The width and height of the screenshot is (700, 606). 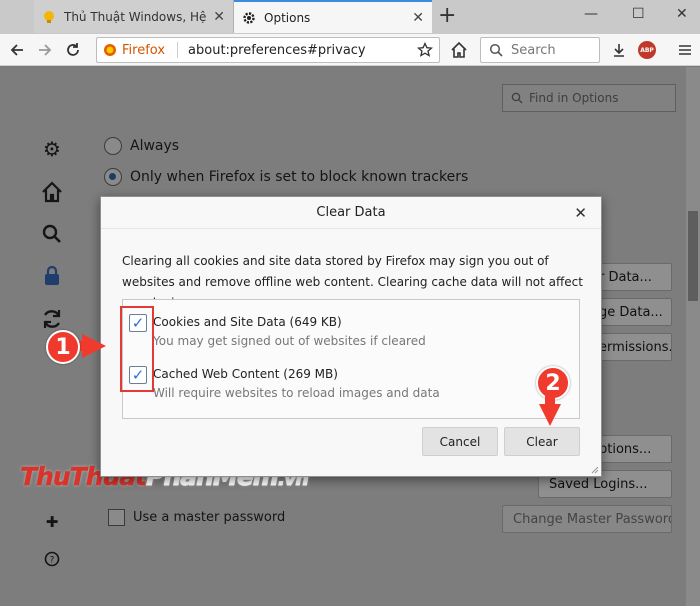 What do you see at coordinates (245, 374) in the screenshot?
I see `option-label: Cached Web Content (269 MB)` at bounding box center [245, 374].